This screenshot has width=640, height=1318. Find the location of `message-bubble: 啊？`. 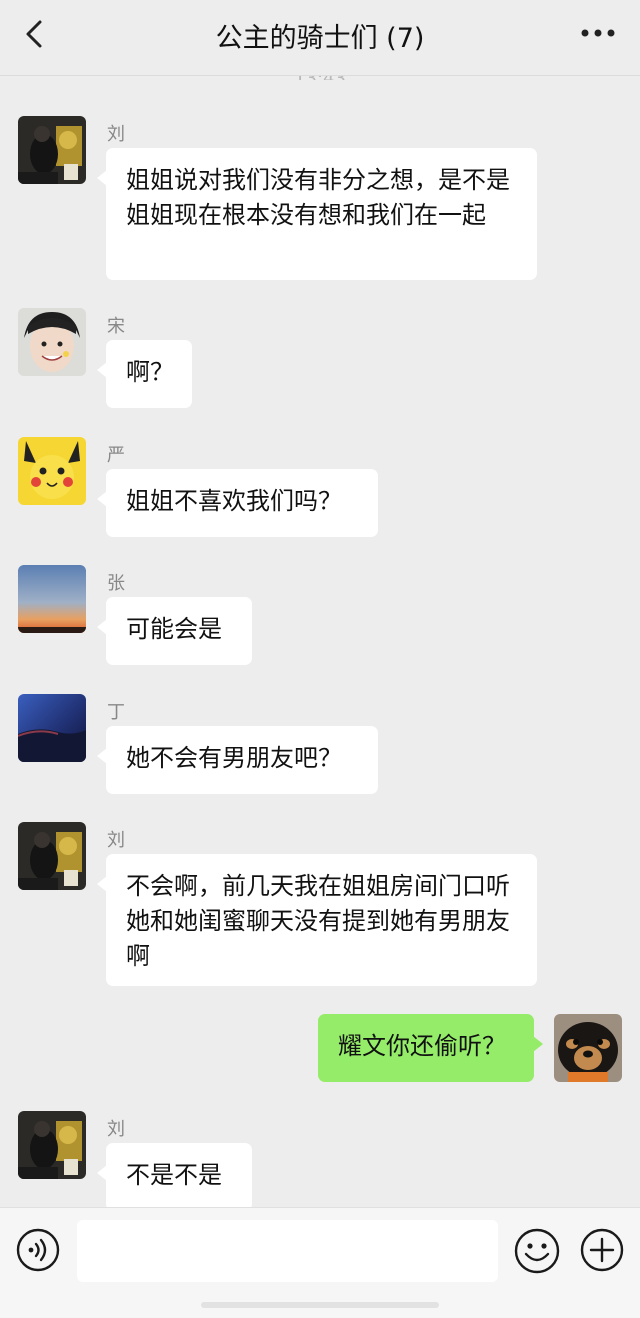

message-bubble: 啊？ is located at coordinates (144, 374).